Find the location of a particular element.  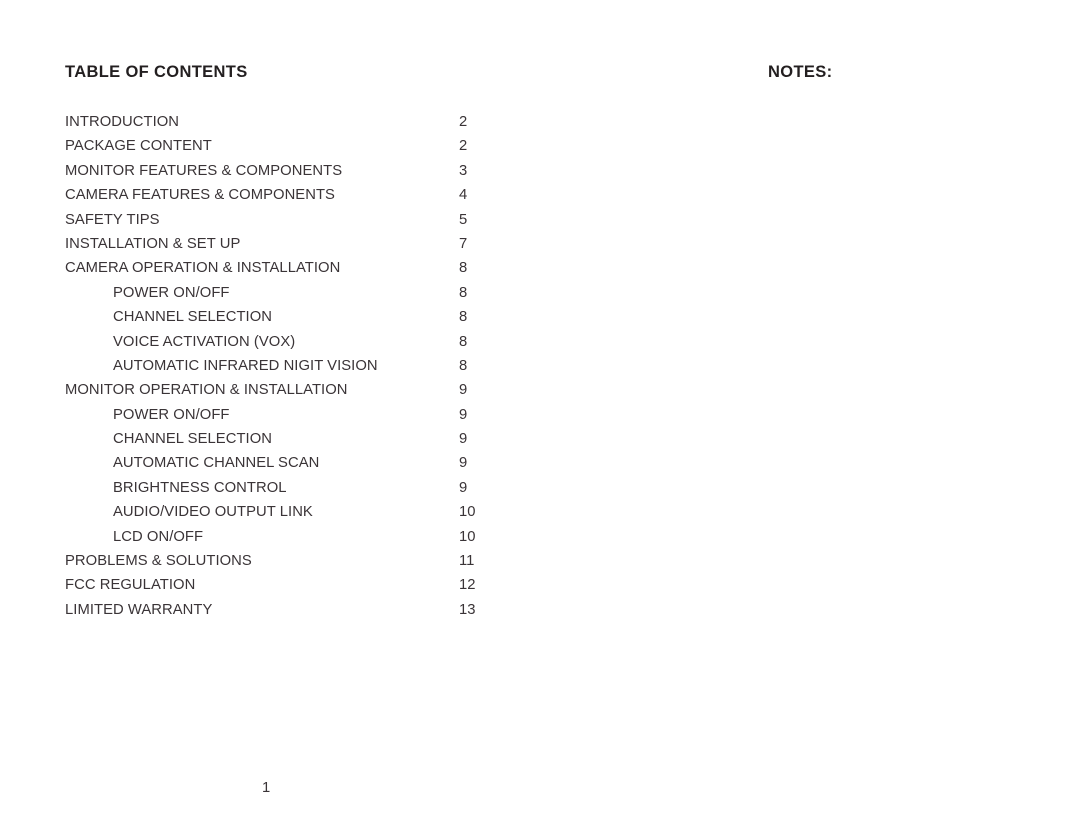

toc-entry-page-number: 13 is located at coordinates (467, 609).